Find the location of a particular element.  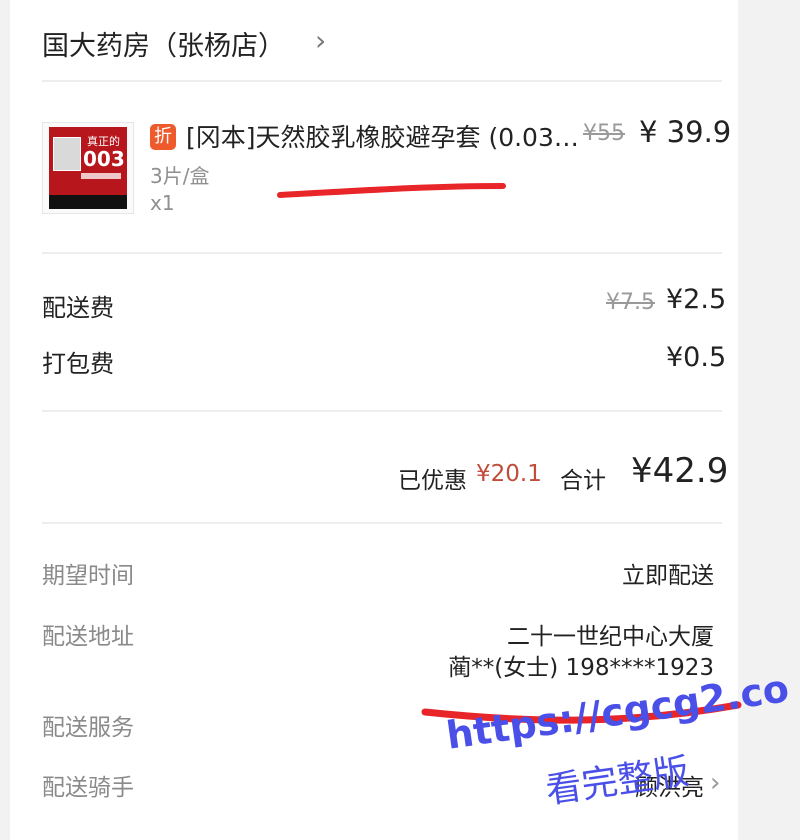

discount-tag: 折 is located at coordinates (163, 137).